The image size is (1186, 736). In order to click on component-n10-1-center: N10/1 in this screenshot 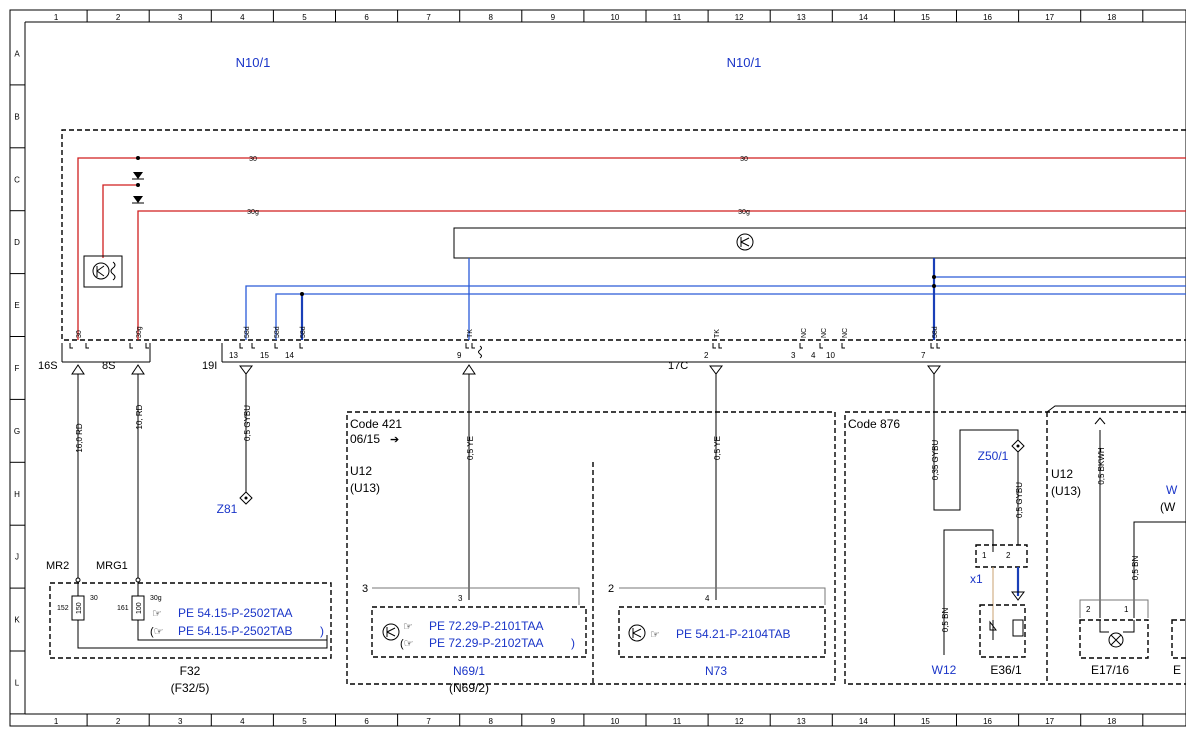, I will do `click(744, 62)`.